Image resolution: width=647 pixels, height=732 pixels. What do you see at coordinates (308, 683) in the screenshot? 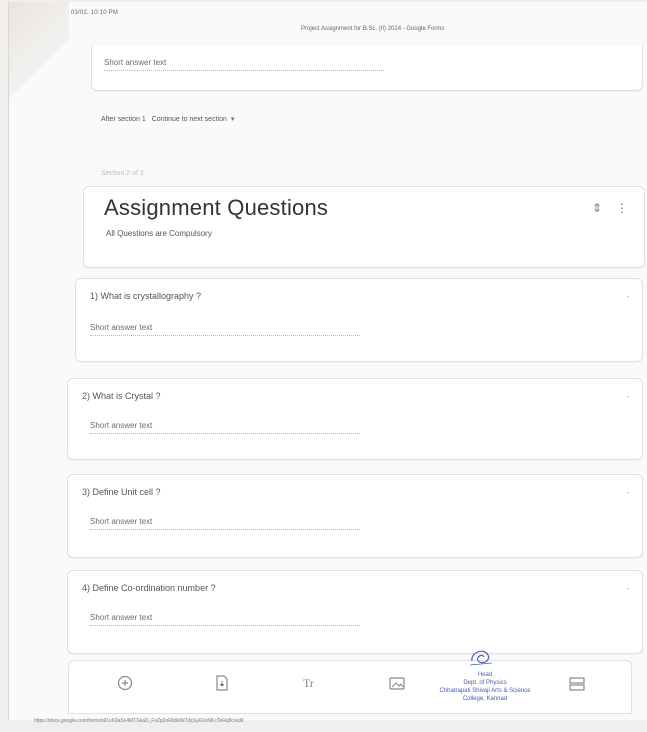
I see `add-title-icon: Tr` at bounding box center [308, 683].